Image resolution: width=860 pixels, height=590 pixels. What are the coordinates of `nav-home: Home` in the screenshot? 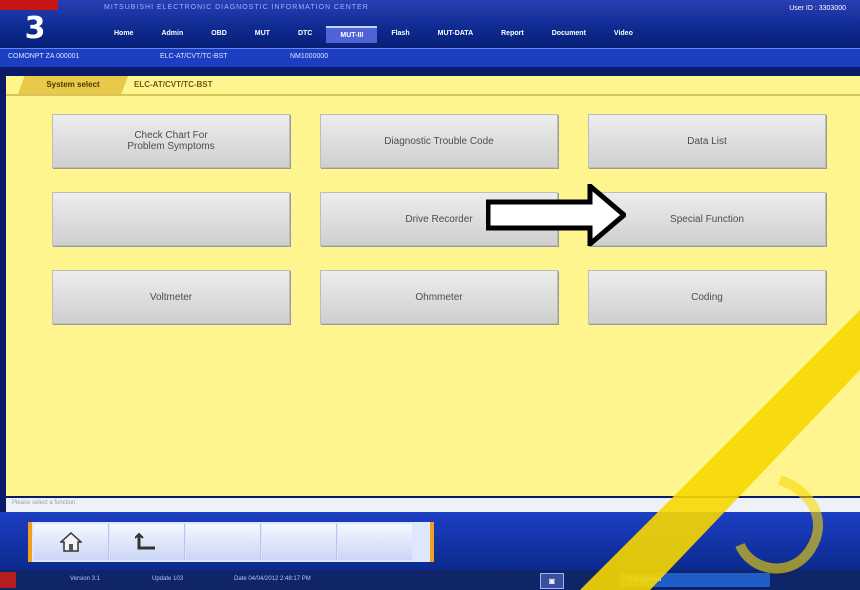 It's located at (123, 34).